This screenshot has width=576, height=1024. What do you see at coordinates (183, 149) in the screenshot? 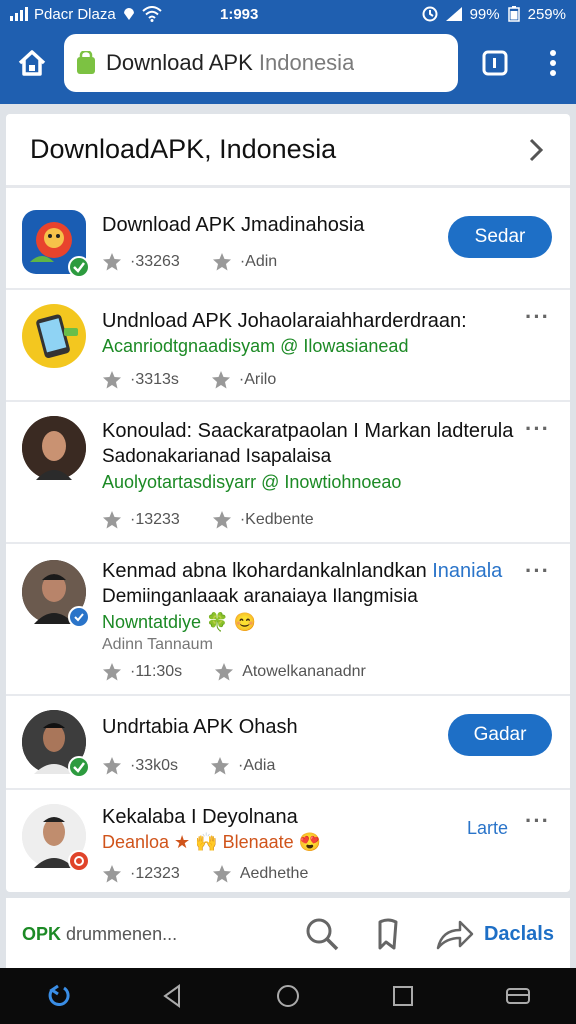
I see `page-title: DownloadAPK, Indonesia` at bounding box center [183, 149].